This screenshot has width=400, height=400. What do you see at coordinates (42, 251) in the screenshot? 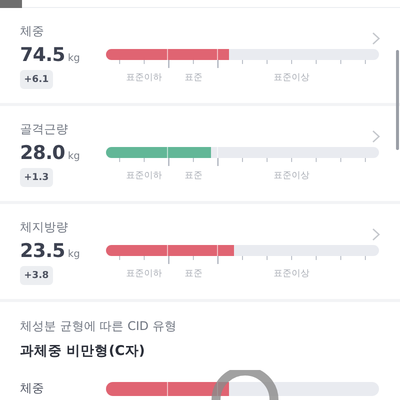
I see `metric-value: 23.5` at bounding box center [42, 251].